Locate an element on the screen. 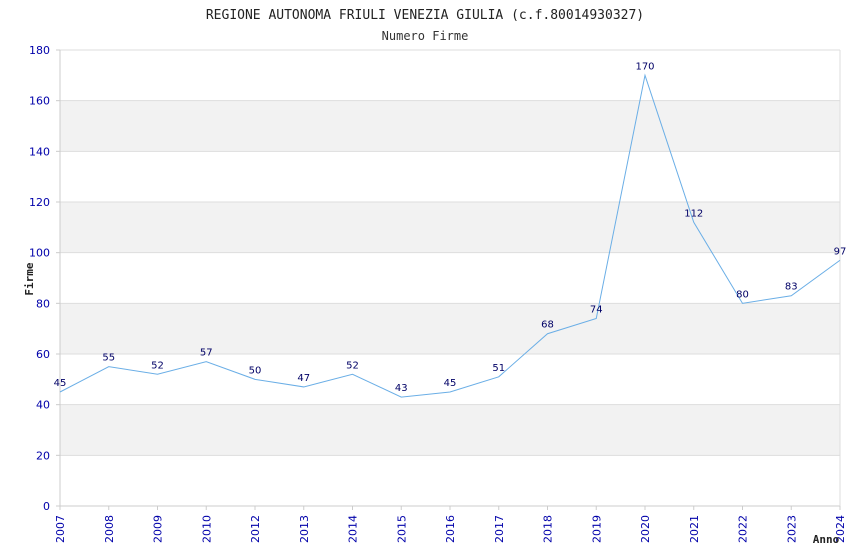 The image size is (850, 550). data-label: 112 is located at coordinates (693, 213).